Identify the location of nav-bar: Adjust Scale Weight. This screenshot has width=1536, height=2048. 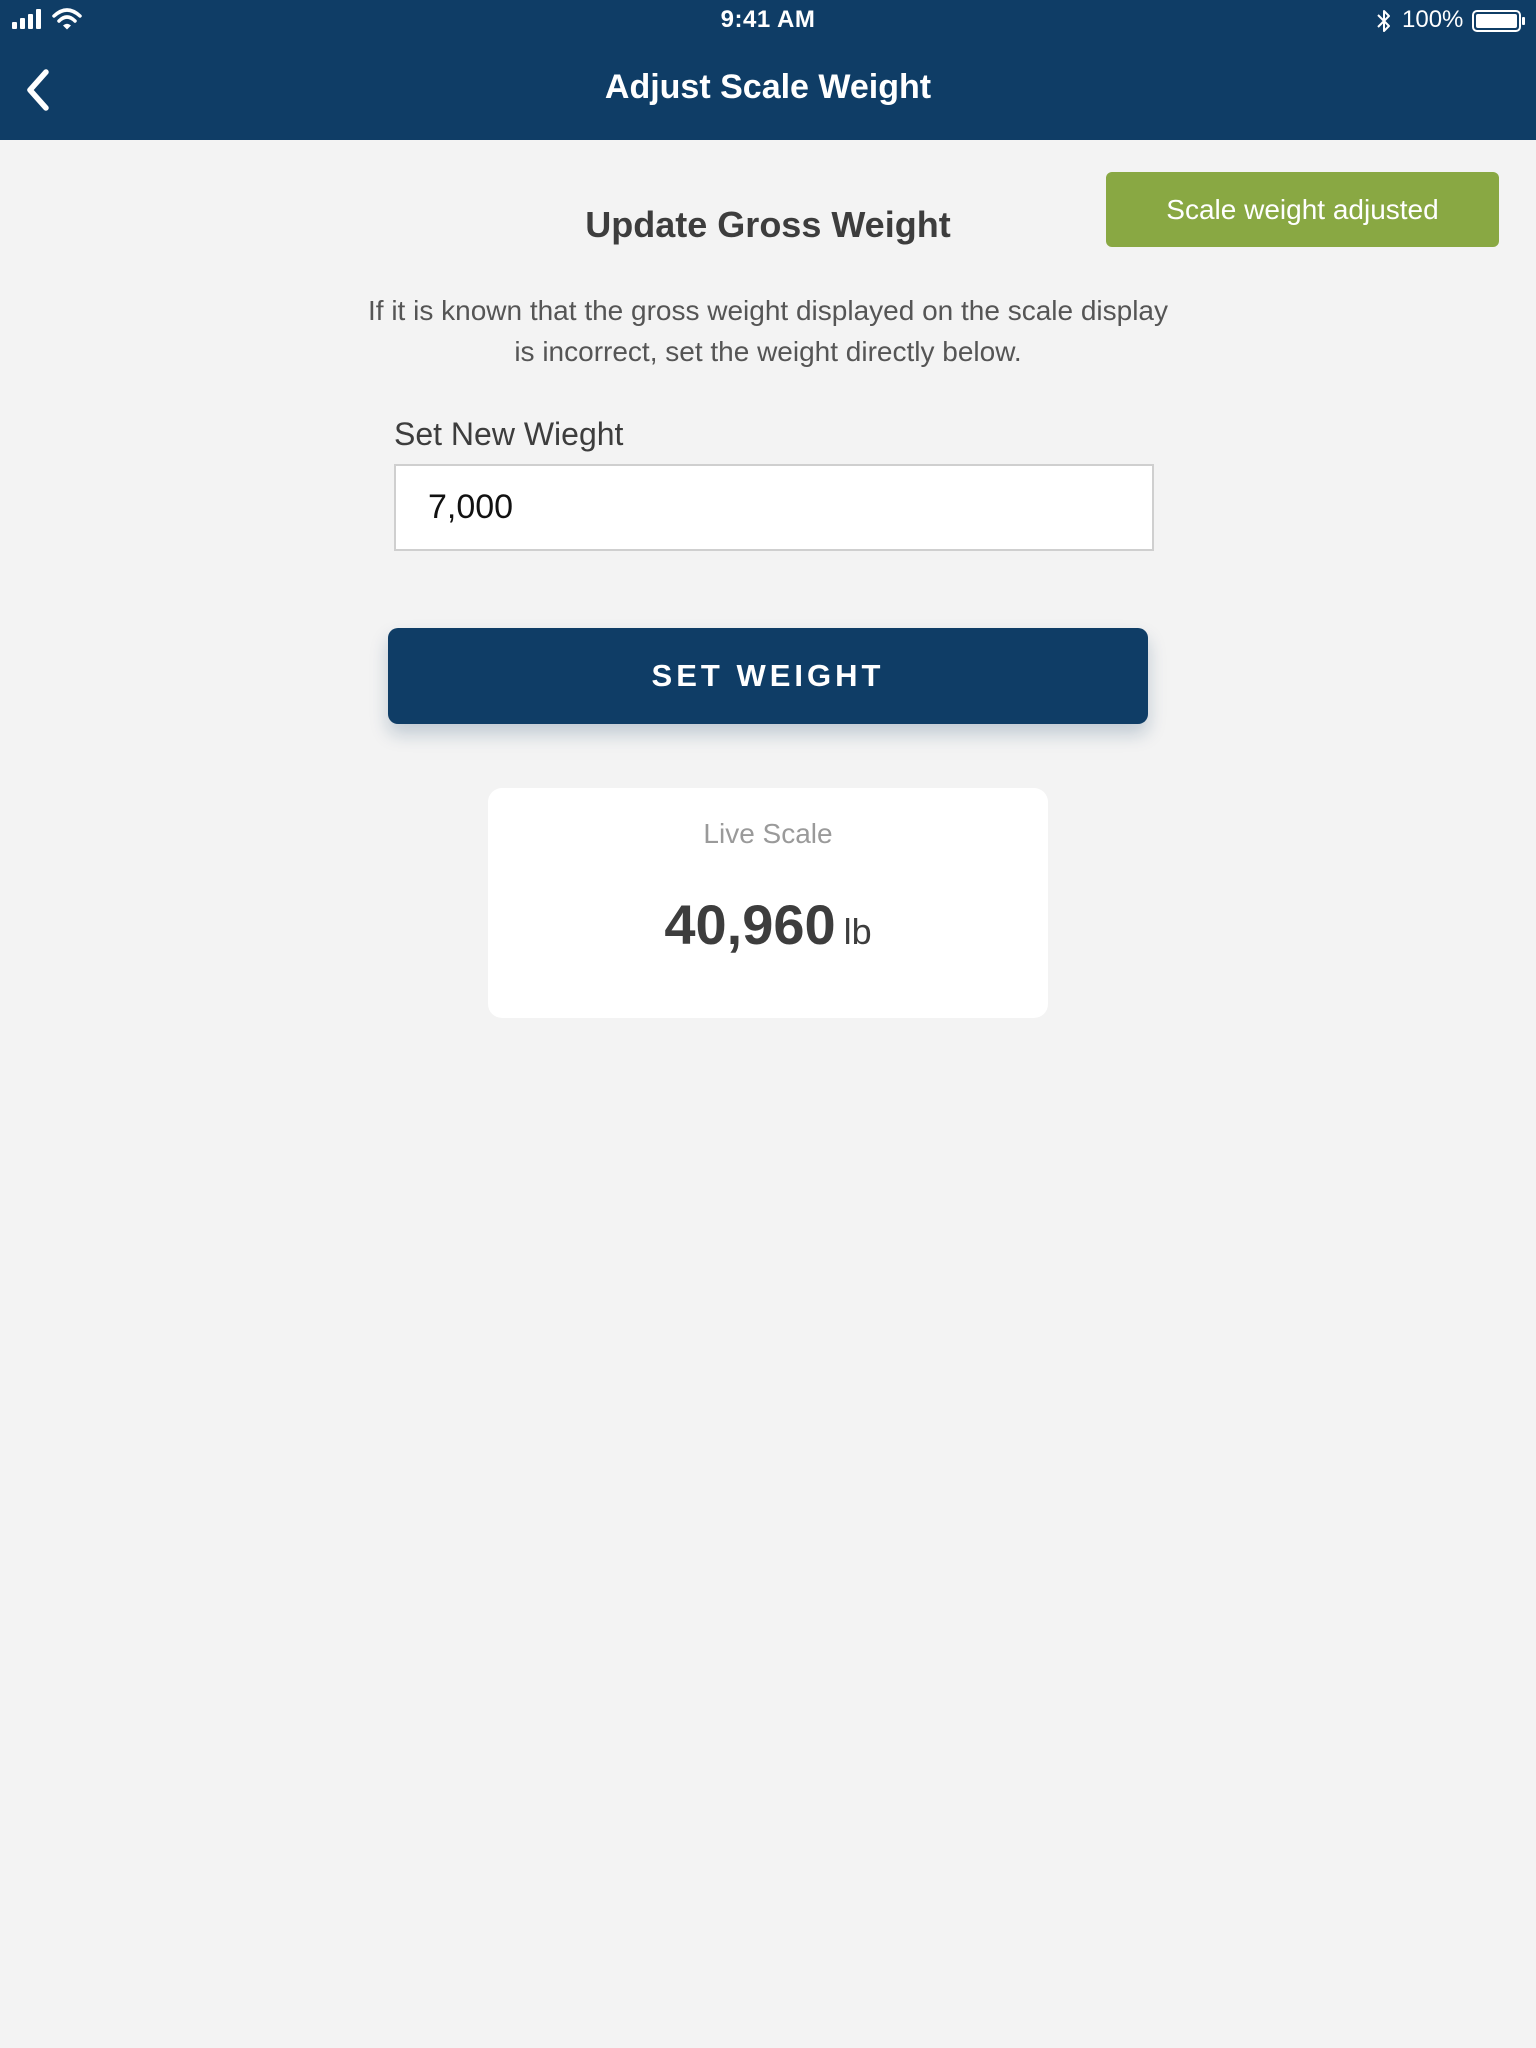
(768, 91).